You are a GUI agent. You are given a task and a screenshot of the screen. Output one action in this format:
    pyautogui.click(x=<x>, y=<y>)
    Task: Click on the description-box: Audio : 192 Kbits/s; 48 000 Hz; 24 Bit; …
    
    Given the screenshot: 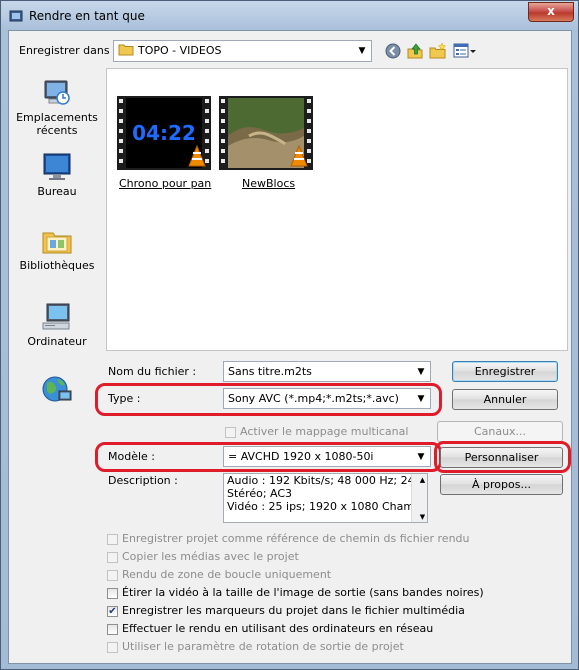 What is the action you would take?
    pyautogui.click(x=325, y=498)
    